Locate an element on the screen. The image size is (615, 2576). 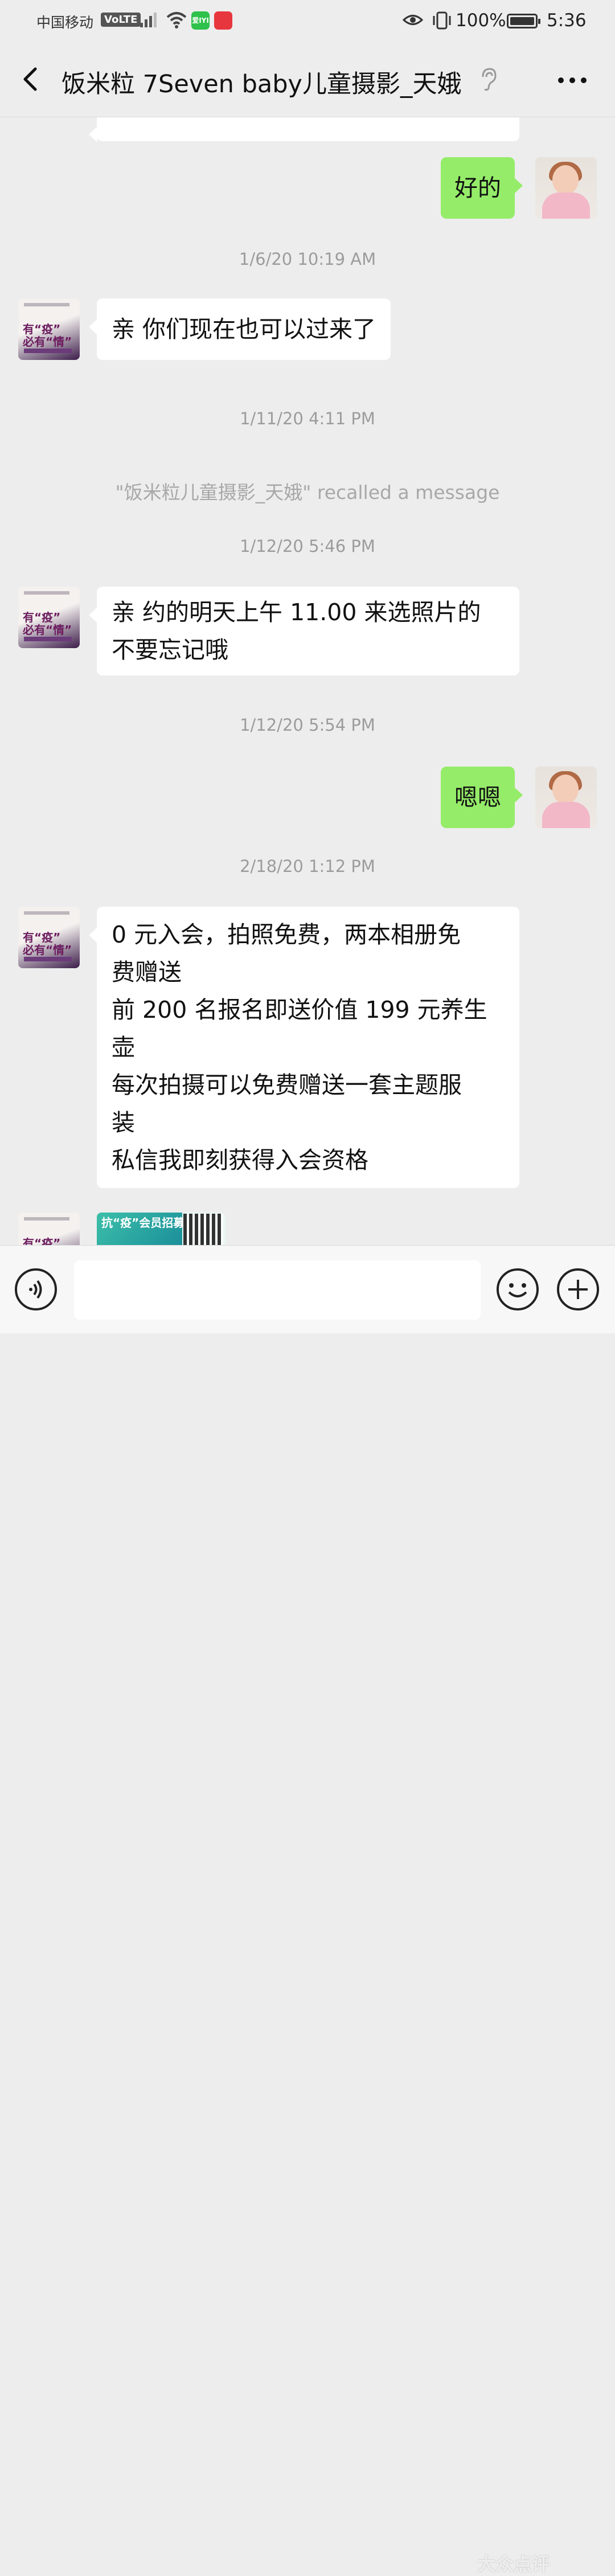
iqiyi-app-icon: 爱IYI is located at coordinates (200, 20).